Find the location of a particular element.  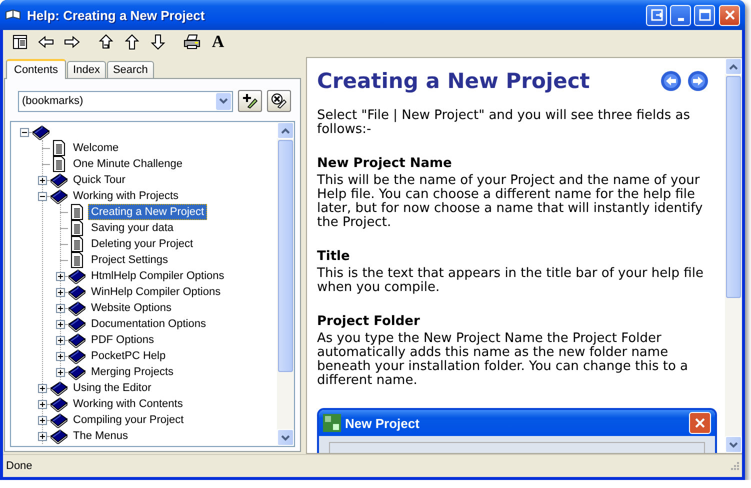

tree-item: Project Settings is located at coordinates (130, 260).